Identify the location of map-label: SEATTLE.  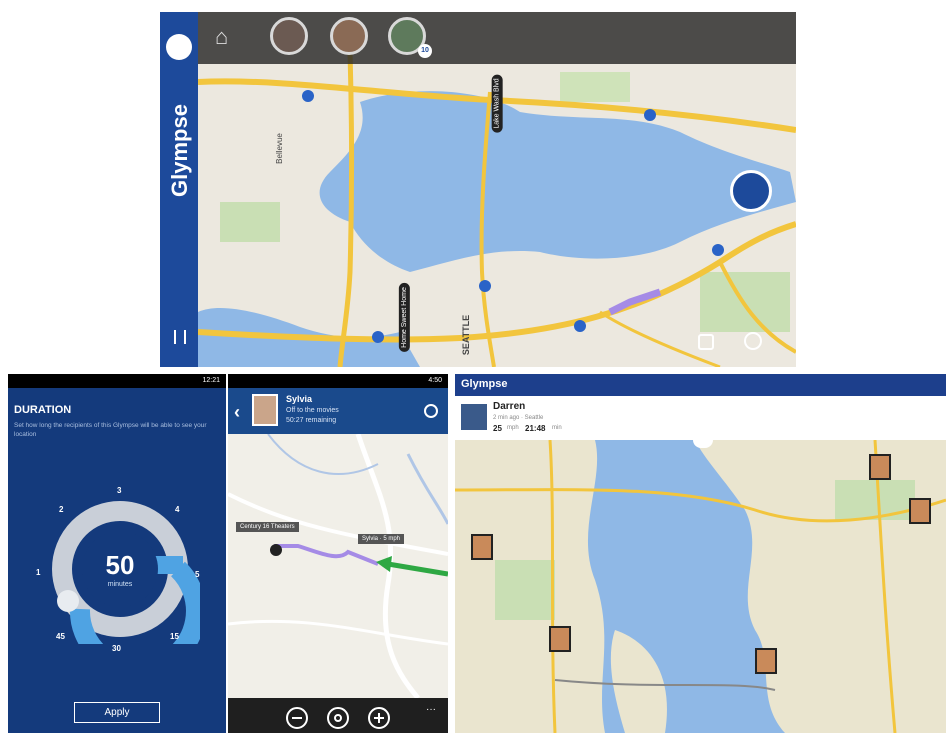
(466, 335).